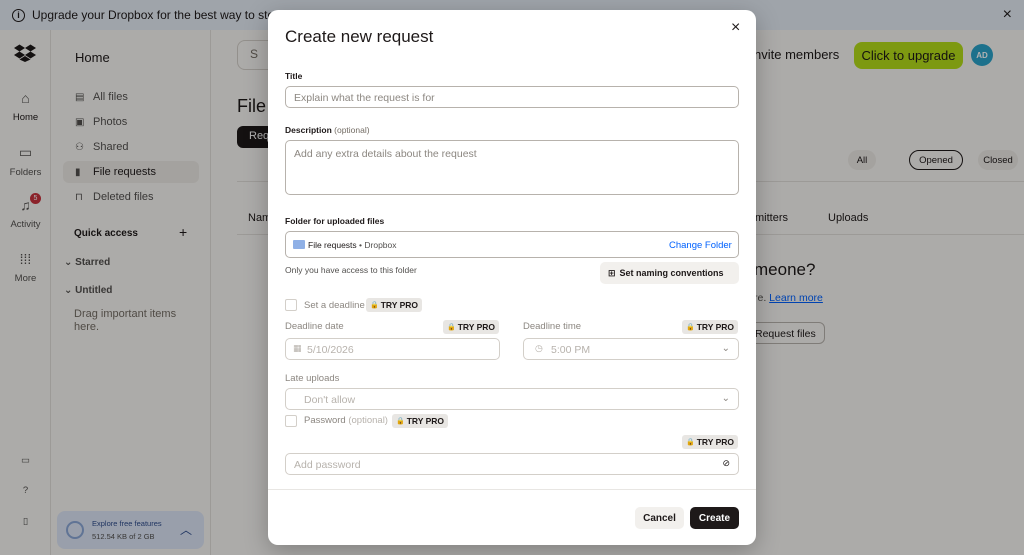 The image size is (1024, 555). Describe the element at coordinates (512, 244) in the screenshot. I see `folder-selector: File requests • Dropbox Change Folder` at that location.